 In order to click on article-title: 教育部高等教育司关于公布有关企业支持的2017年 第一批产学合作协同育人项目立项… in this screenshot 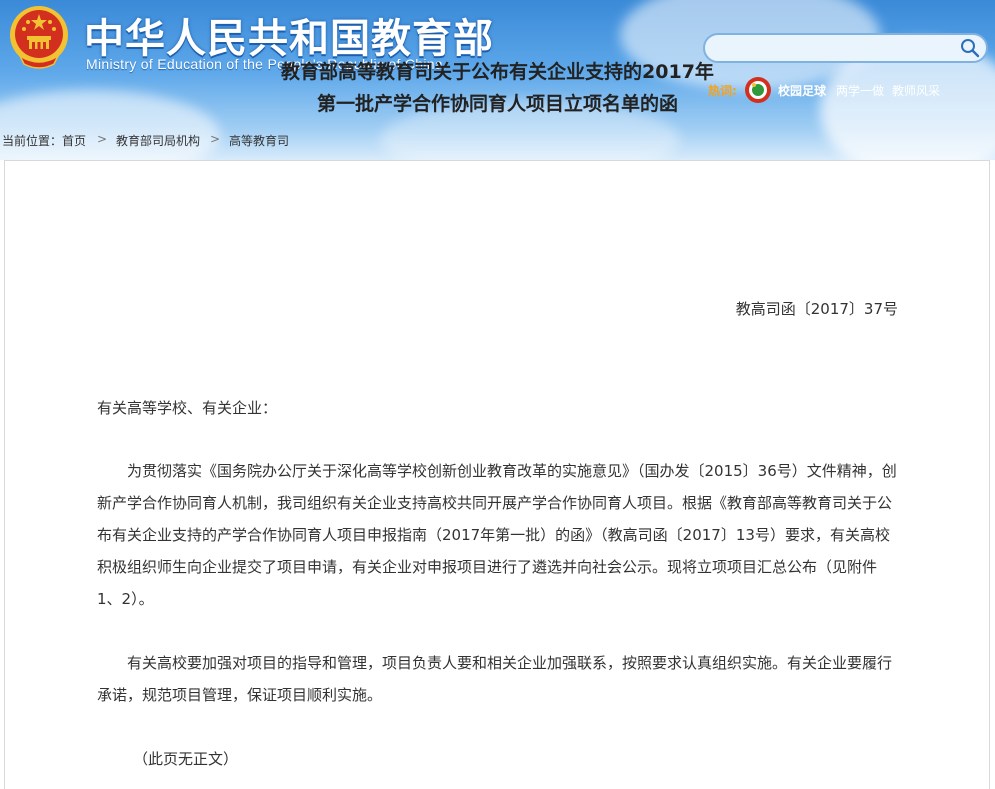, I will do `click(497, 88)`.